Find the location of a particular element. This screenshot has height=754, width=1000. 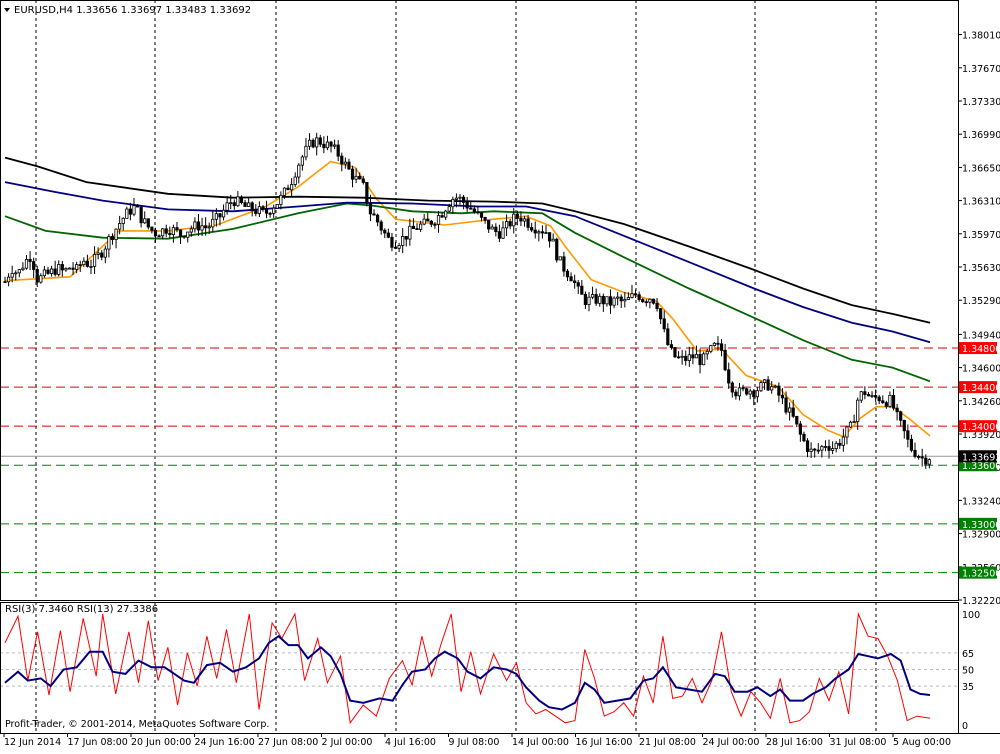

level-label-1.34800: 1.34800 is located at coordinates (981, 349).